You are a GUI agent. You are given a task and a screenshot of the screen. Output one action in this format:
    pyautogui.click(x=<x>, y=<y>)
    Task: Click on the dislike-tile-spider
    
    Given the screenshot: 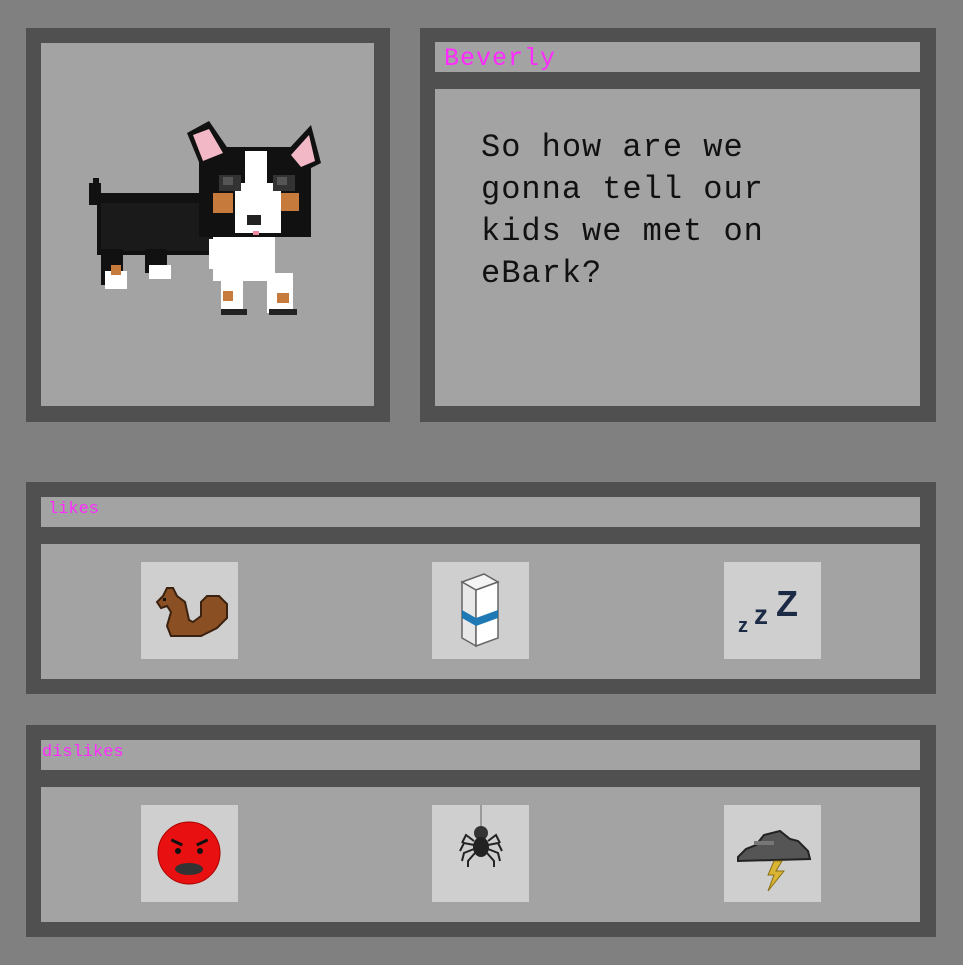 What is the action you would take?
    pyautogui.click(x=480, y=853)
    